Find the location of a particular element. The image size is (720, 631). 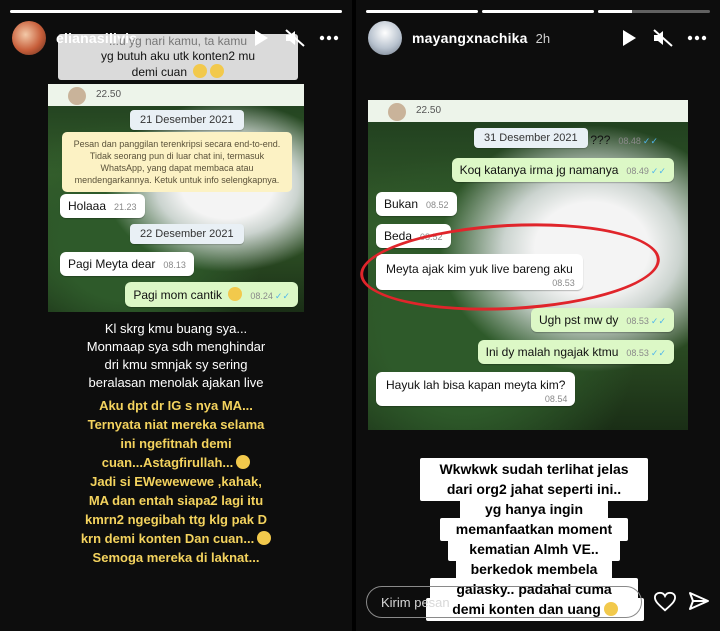

mute-icon is located at coordinates (663, 38).